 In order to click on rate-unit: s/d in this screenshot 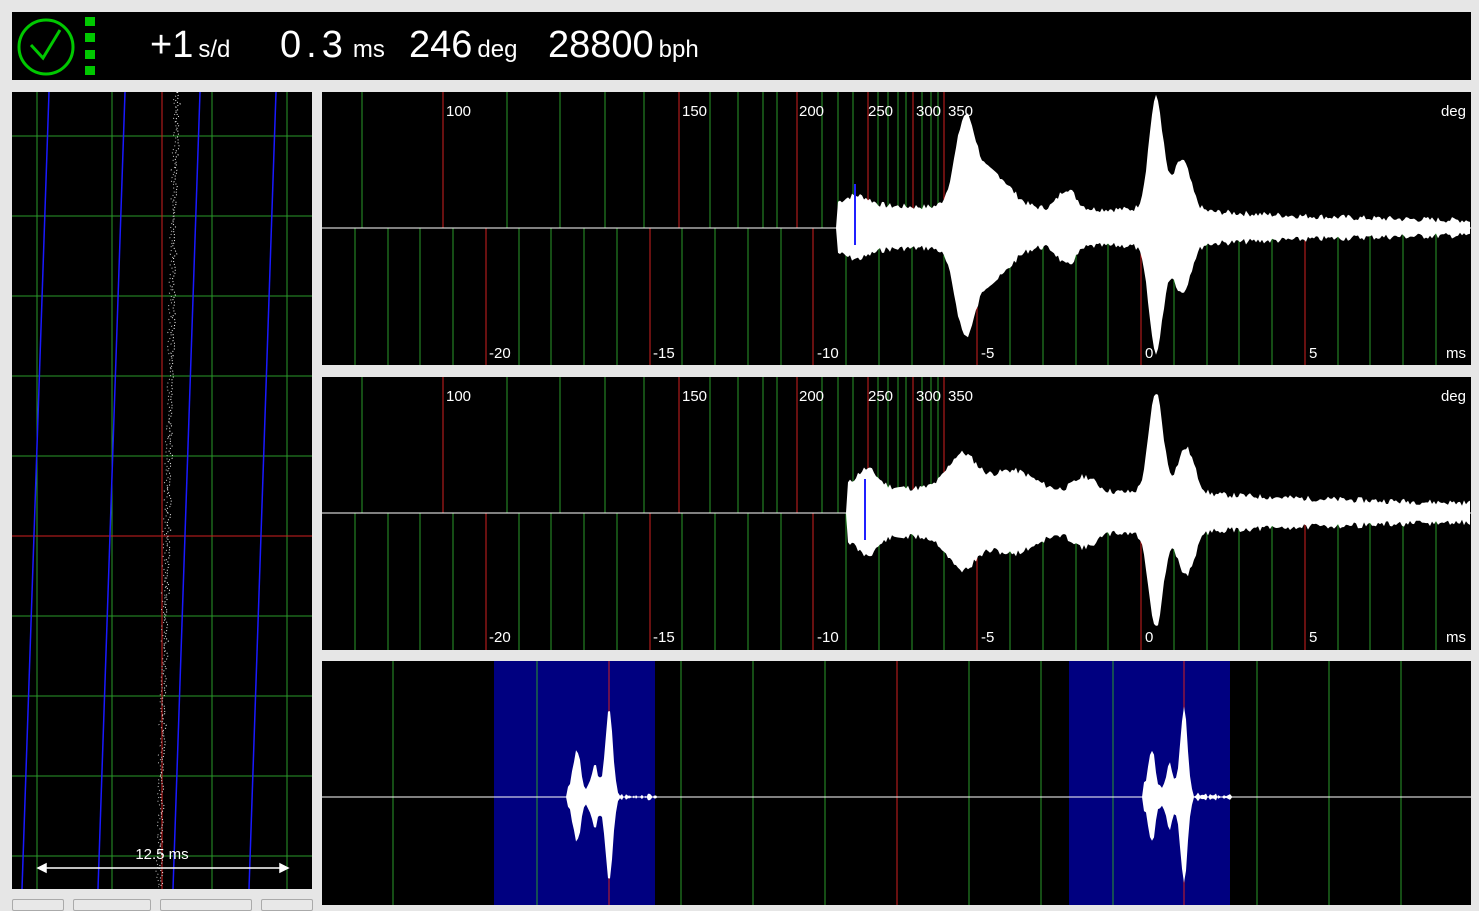, I will do `click(214, 49)`.